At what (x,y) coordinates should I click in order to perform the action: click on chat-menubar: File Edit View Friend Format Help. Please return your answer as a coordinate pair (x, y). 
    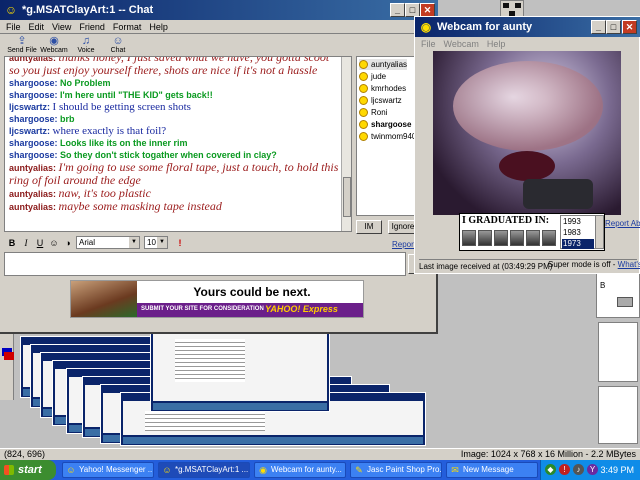
    Looking at the image, I should click on (219, 27).